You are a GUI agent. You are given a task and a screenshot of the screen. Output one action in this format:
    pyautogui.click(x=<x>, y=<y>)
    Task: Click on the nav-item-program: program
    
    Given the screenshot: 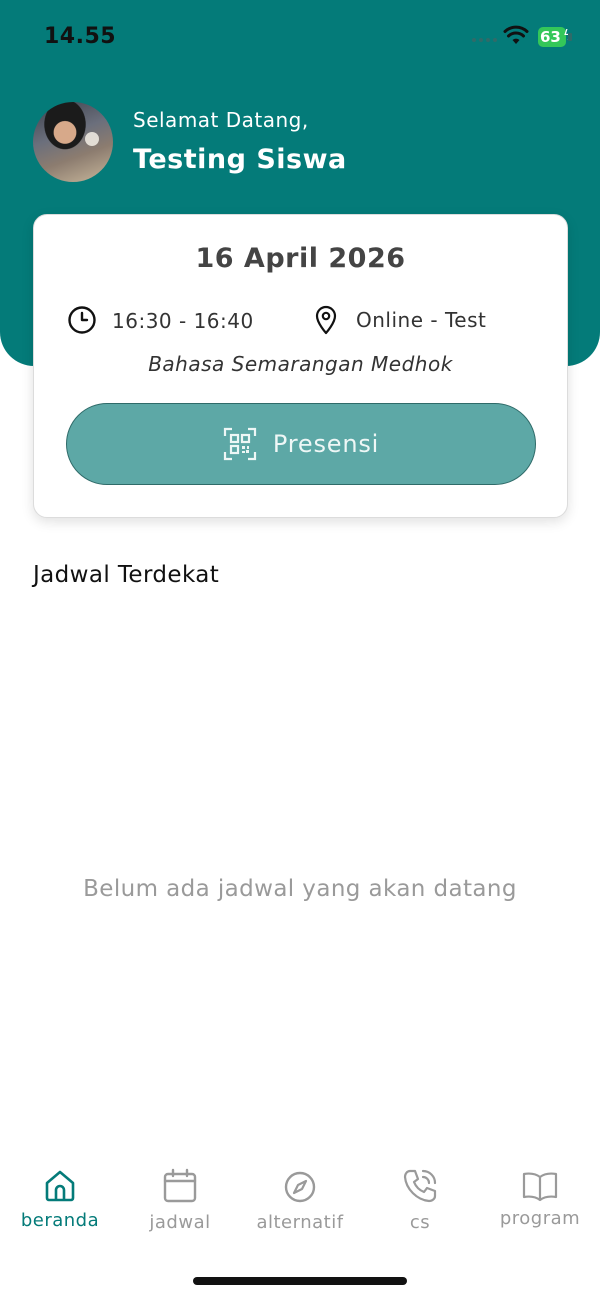 What is the action you would take?
    pyautogui.click(x=540, y=1200)
    